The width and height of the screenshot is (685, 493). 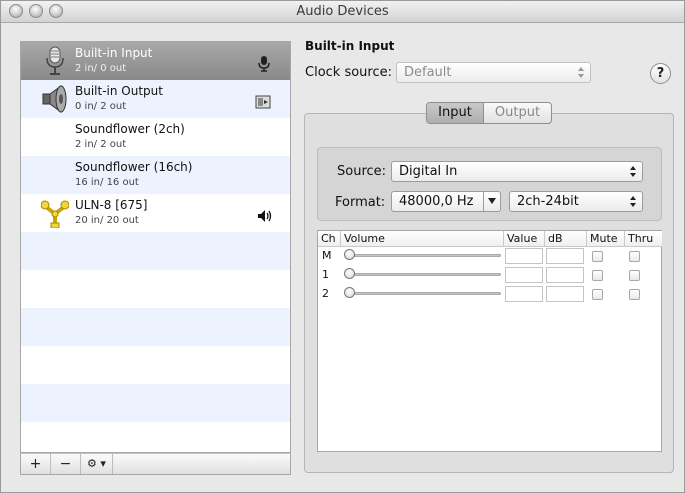 What do you see at coordinates (119, 91) in the screenshot?
I see `device-name: Built-in Output` at bounding box center [119, 91].